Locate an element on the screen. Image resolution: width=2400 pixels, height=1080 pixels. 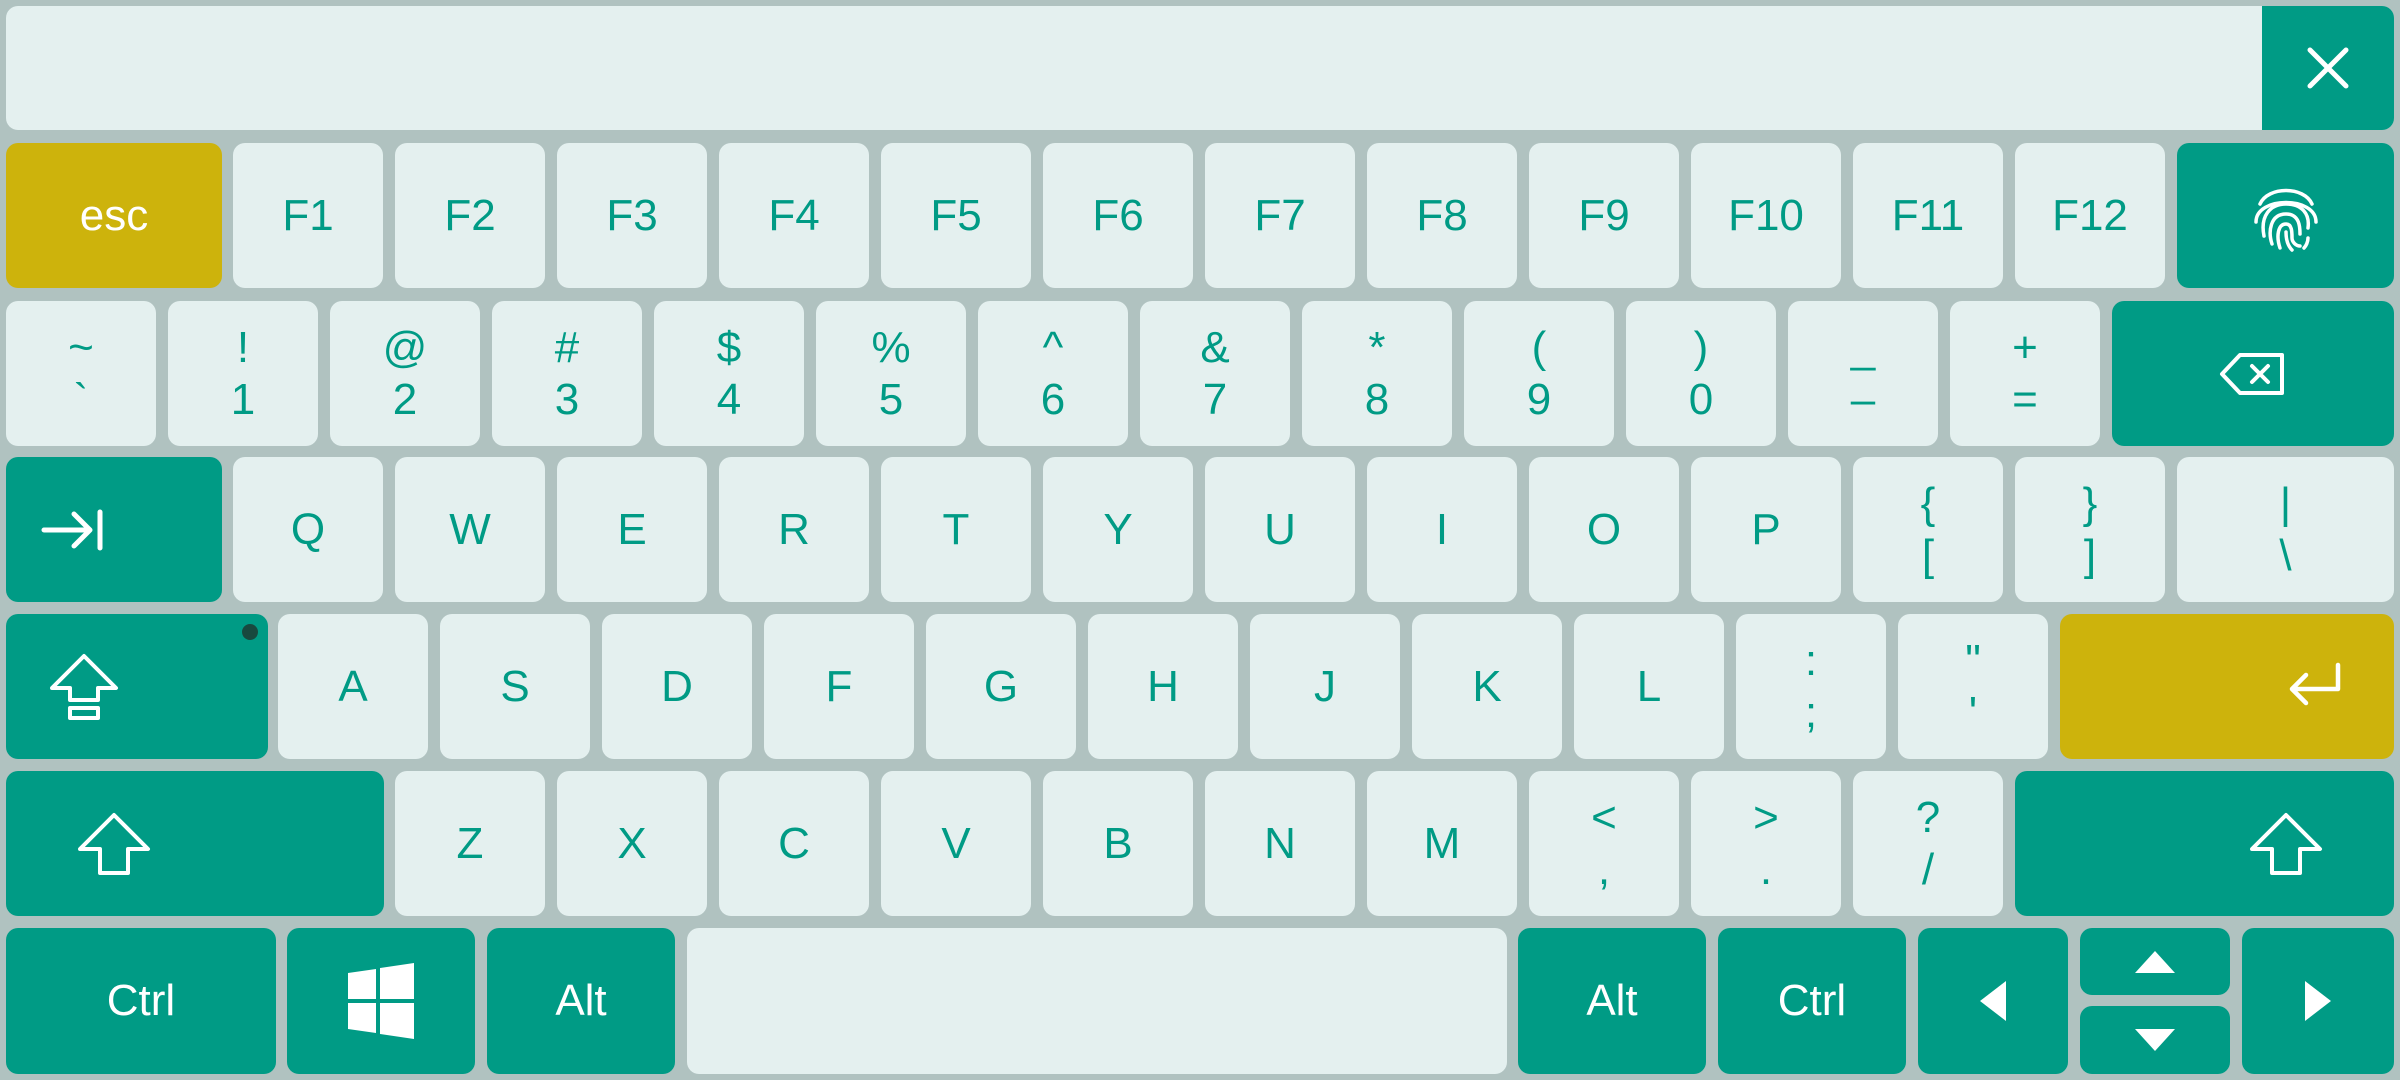
key-6-label: 6 is located at coordinates (1053, 399).